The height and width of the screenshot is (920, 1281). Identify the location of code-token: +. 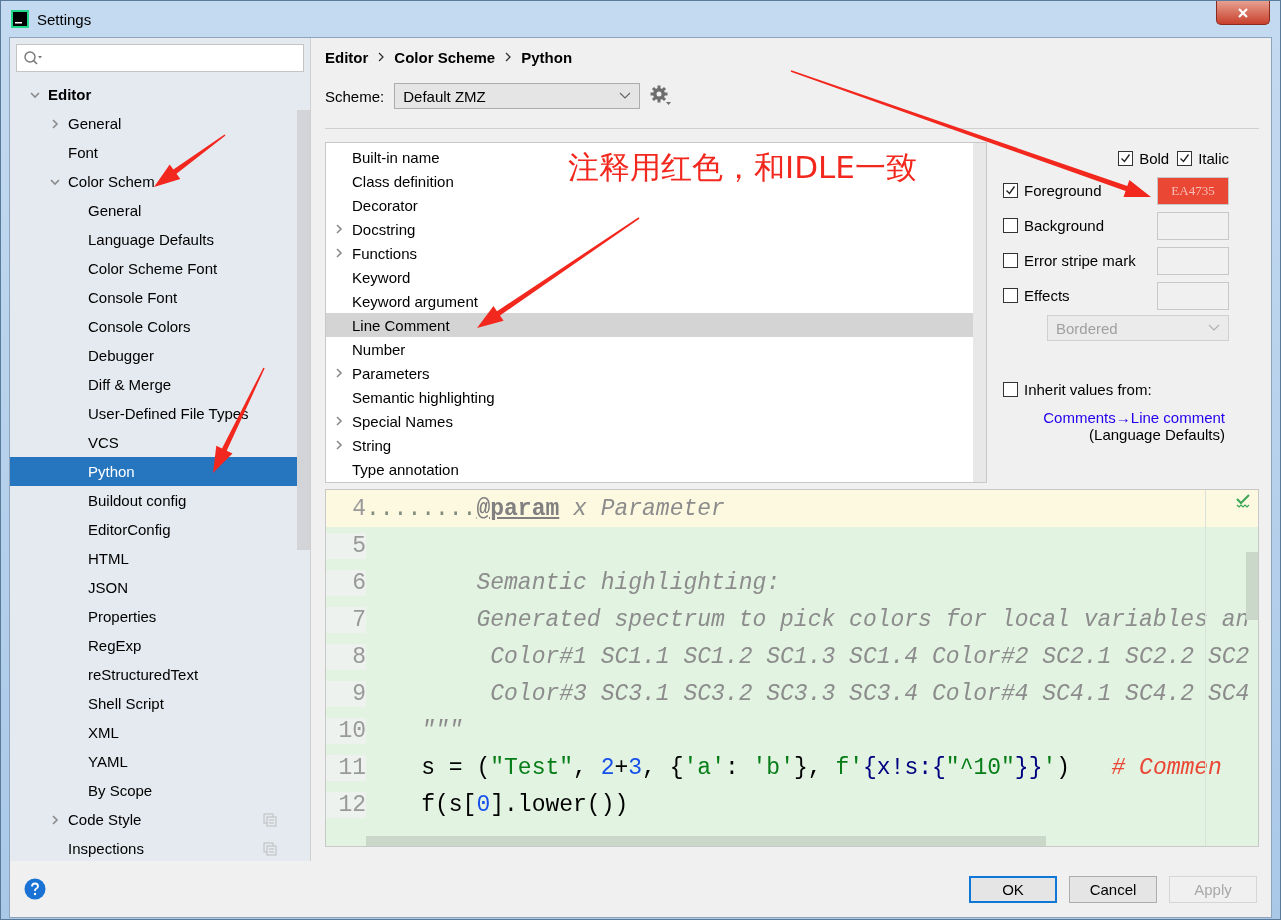
(621, 767).